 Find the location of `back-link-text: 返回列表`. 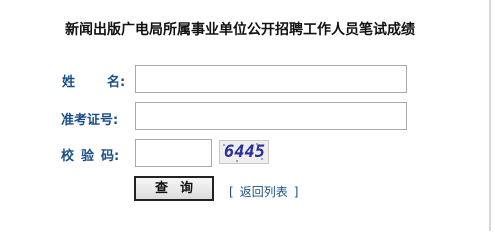

back-link-text: 返回列表 is located at coordinates (263, 192).